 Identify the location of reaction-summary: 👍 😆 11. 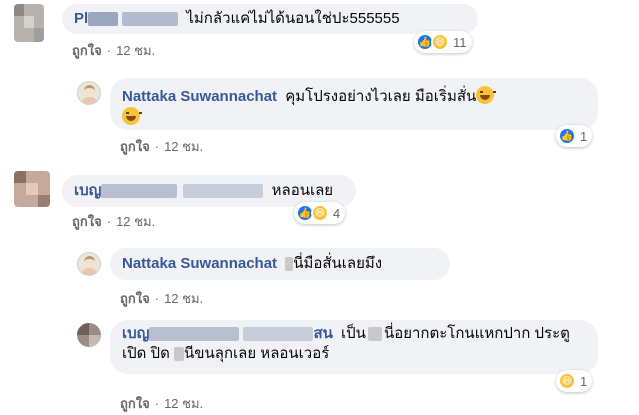
(443, 42).